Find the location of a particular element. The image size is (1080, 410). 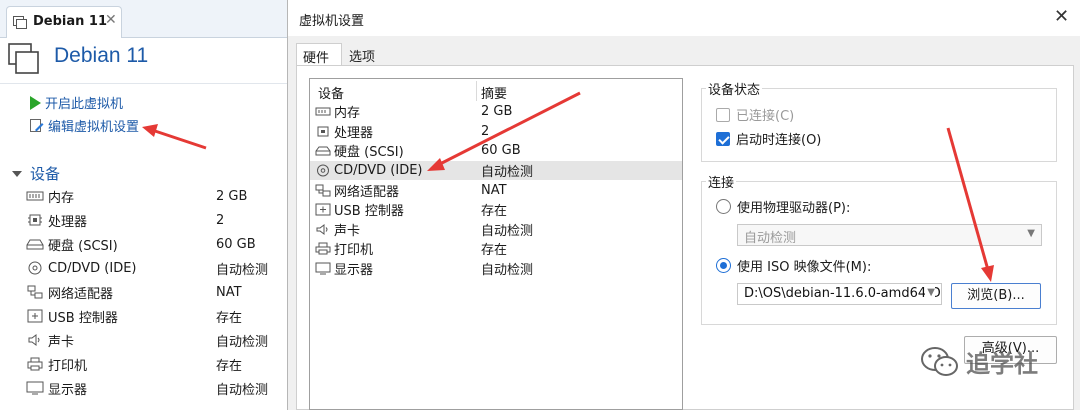

hw-row-cpu: 处理器 2 is located at coordinates (496, 132).